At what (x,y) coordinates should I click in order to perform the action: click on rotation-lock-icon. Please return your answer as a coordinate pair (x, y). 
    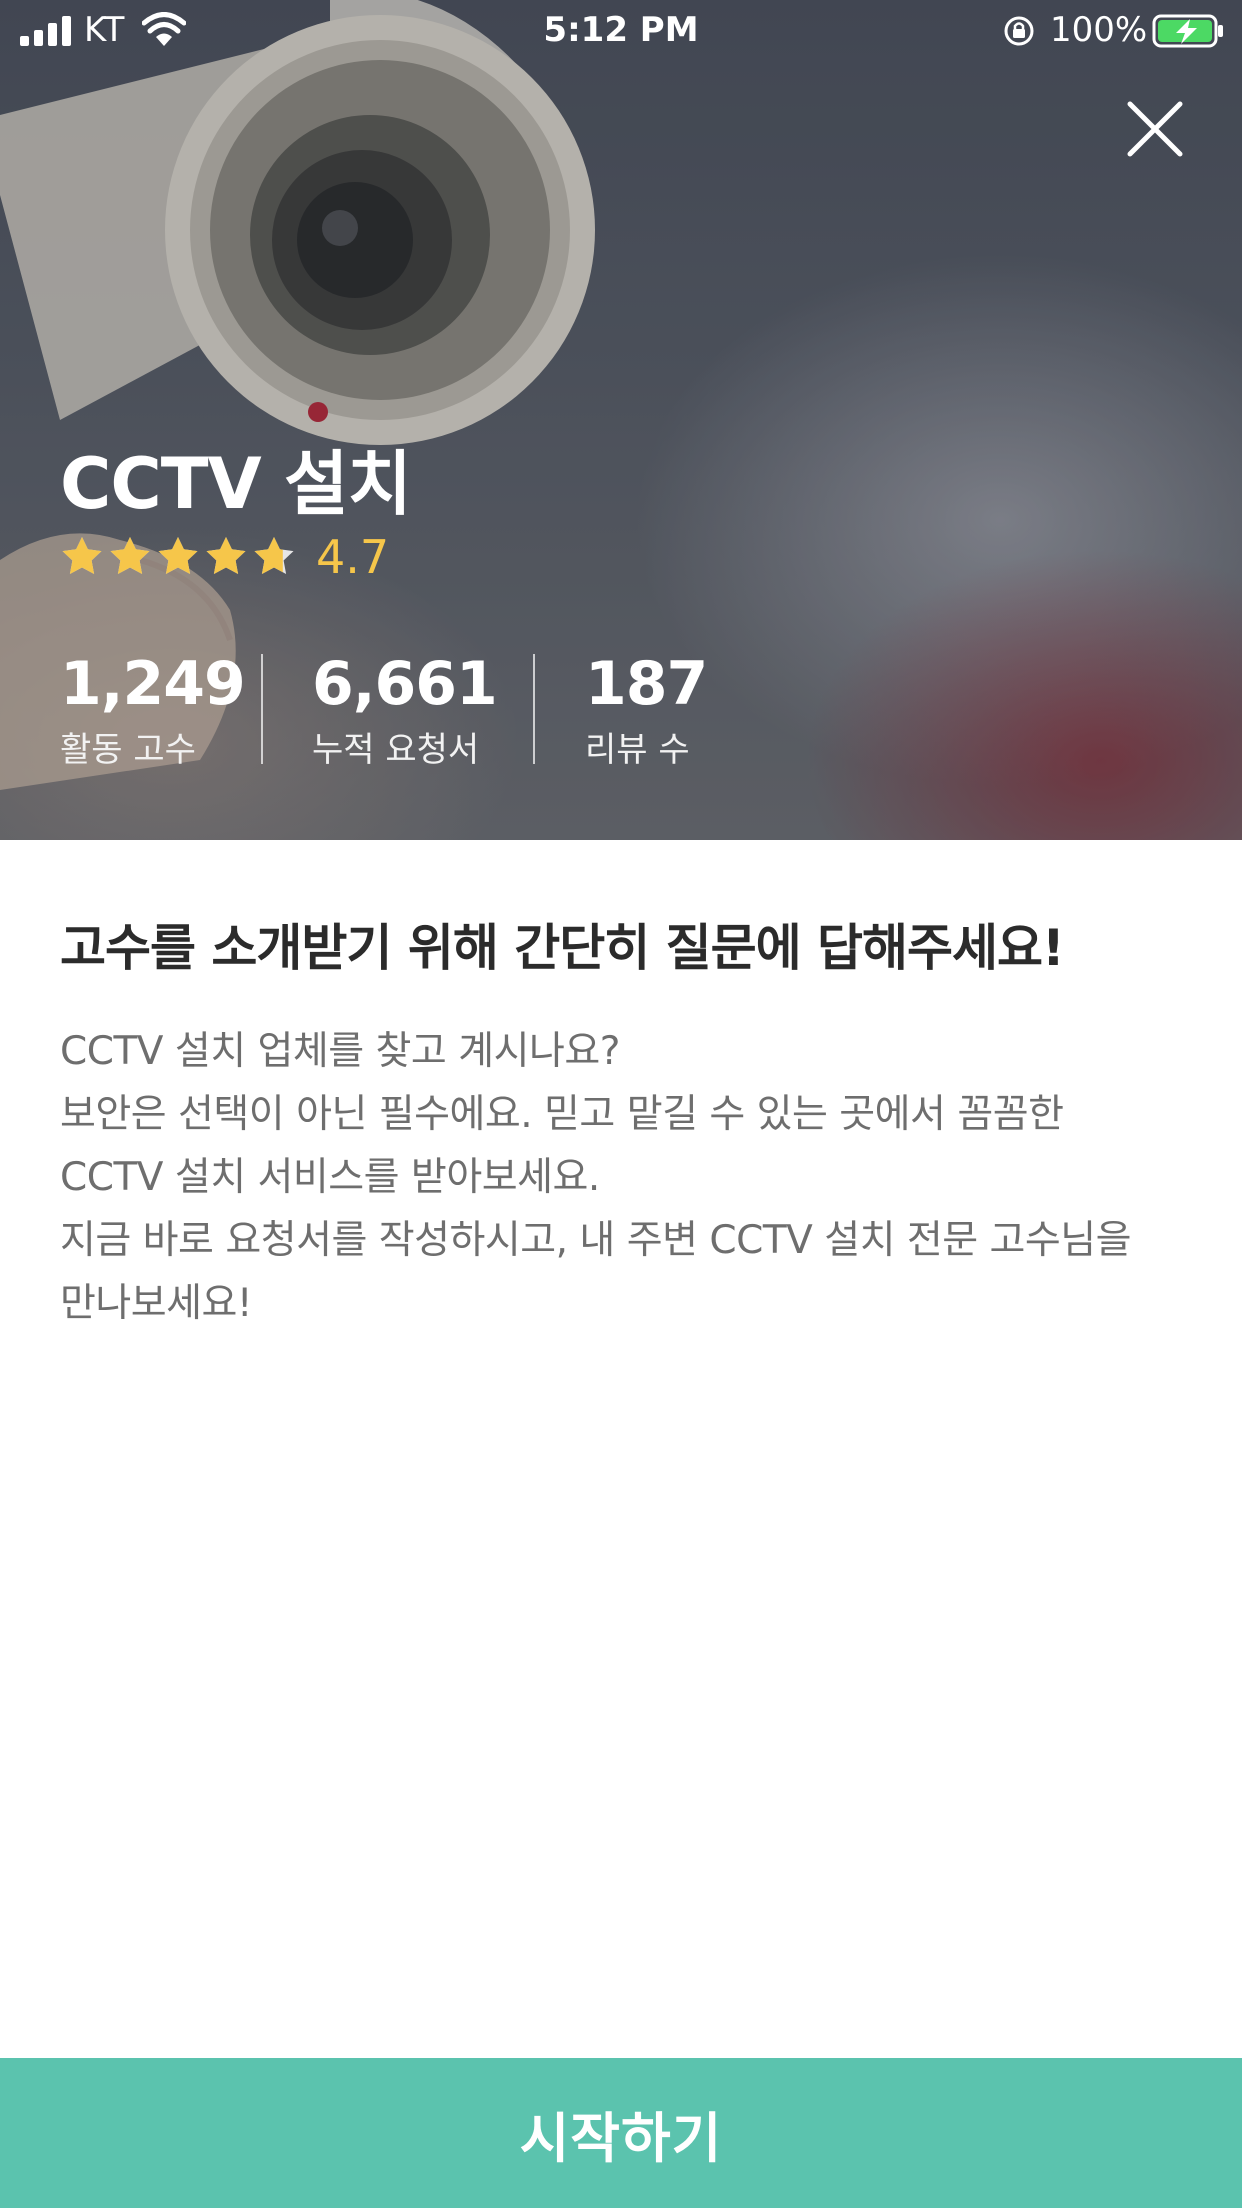
    Looking at the image, I should click on (1019, 31).